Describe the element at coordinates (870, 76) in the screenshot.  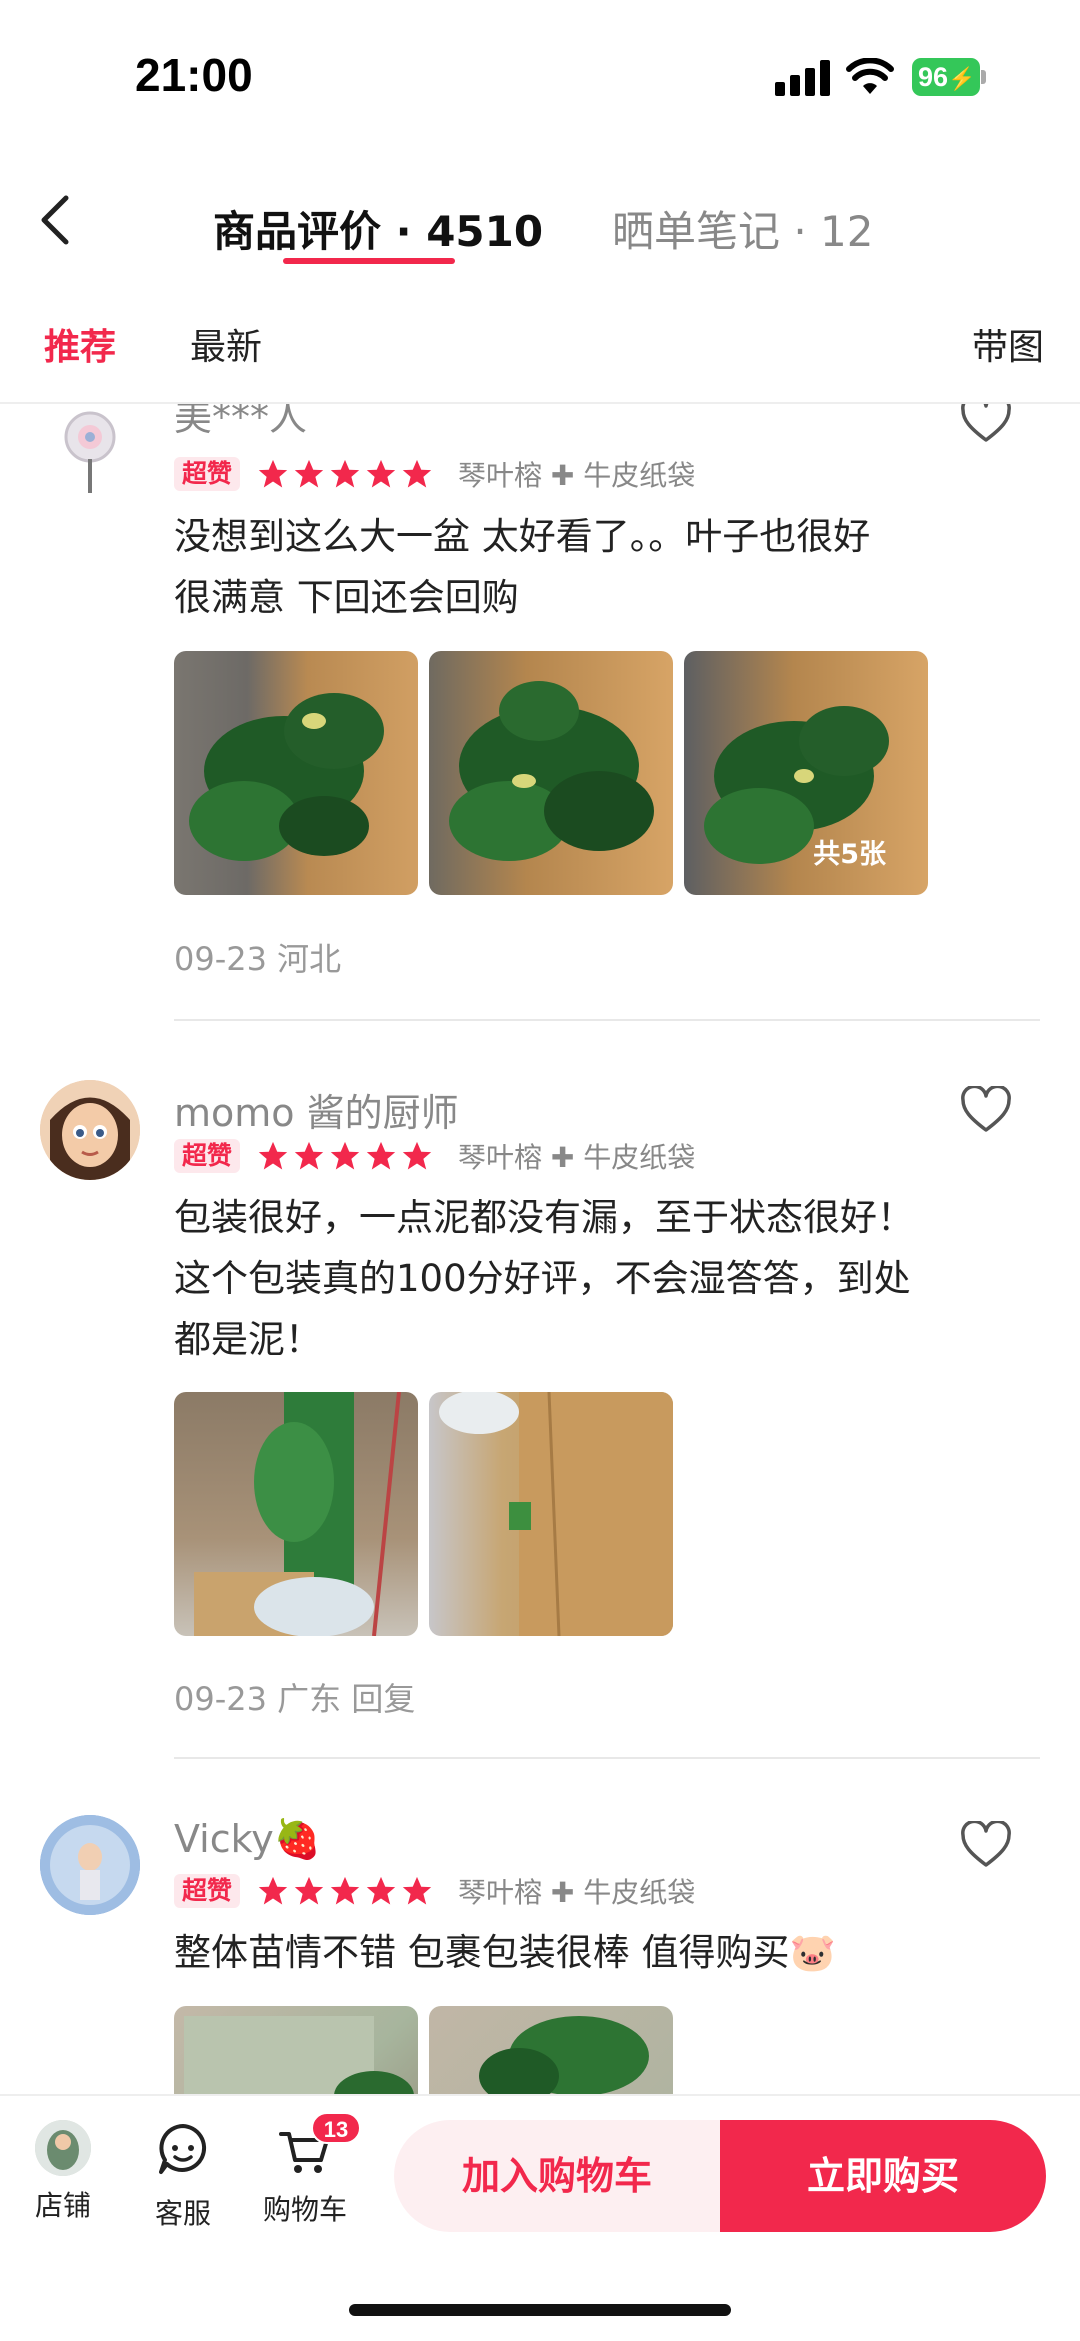
I see `wifi-icon` at that location.